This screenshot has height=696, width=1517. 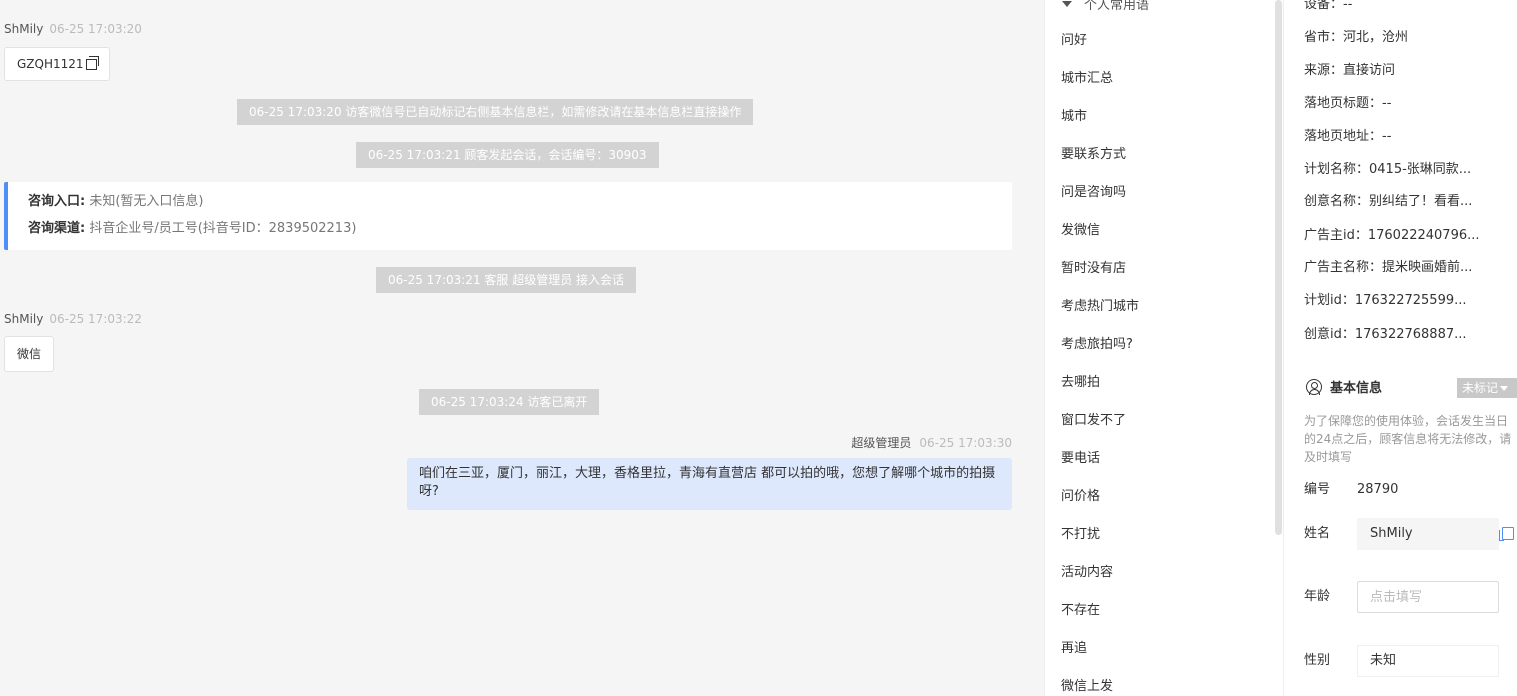 I want to click on id-label: 编号, so click(x=1317, y=489).